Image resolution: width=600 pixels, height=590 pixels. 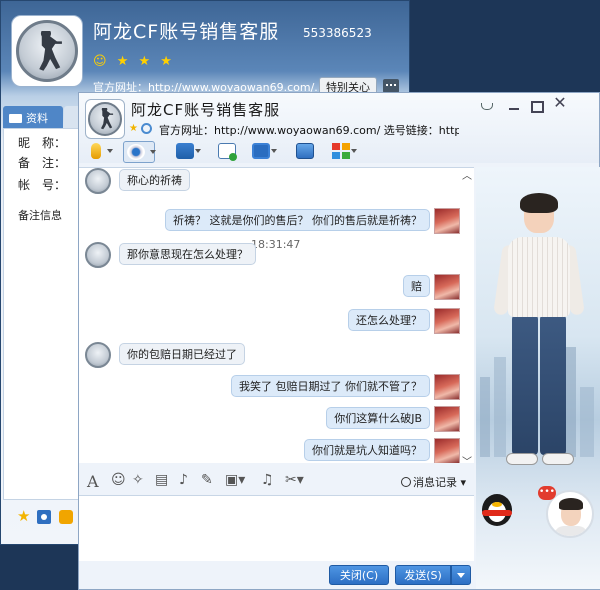 I want to click on apps-grid-icon, so click(x=341, y=151).